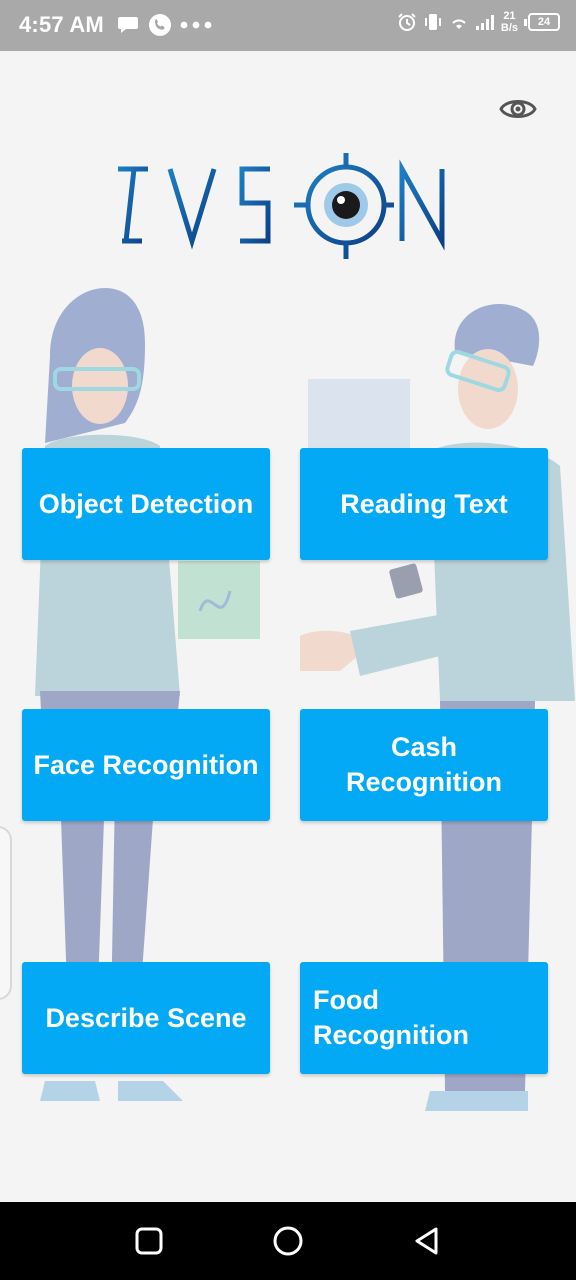 Image resolution: width=576 pixels, height=1280 pixels. What do you see at coordinates (407, 22) in the screenshot?
I see `alarm-icon` at bounding box center [407, 22].